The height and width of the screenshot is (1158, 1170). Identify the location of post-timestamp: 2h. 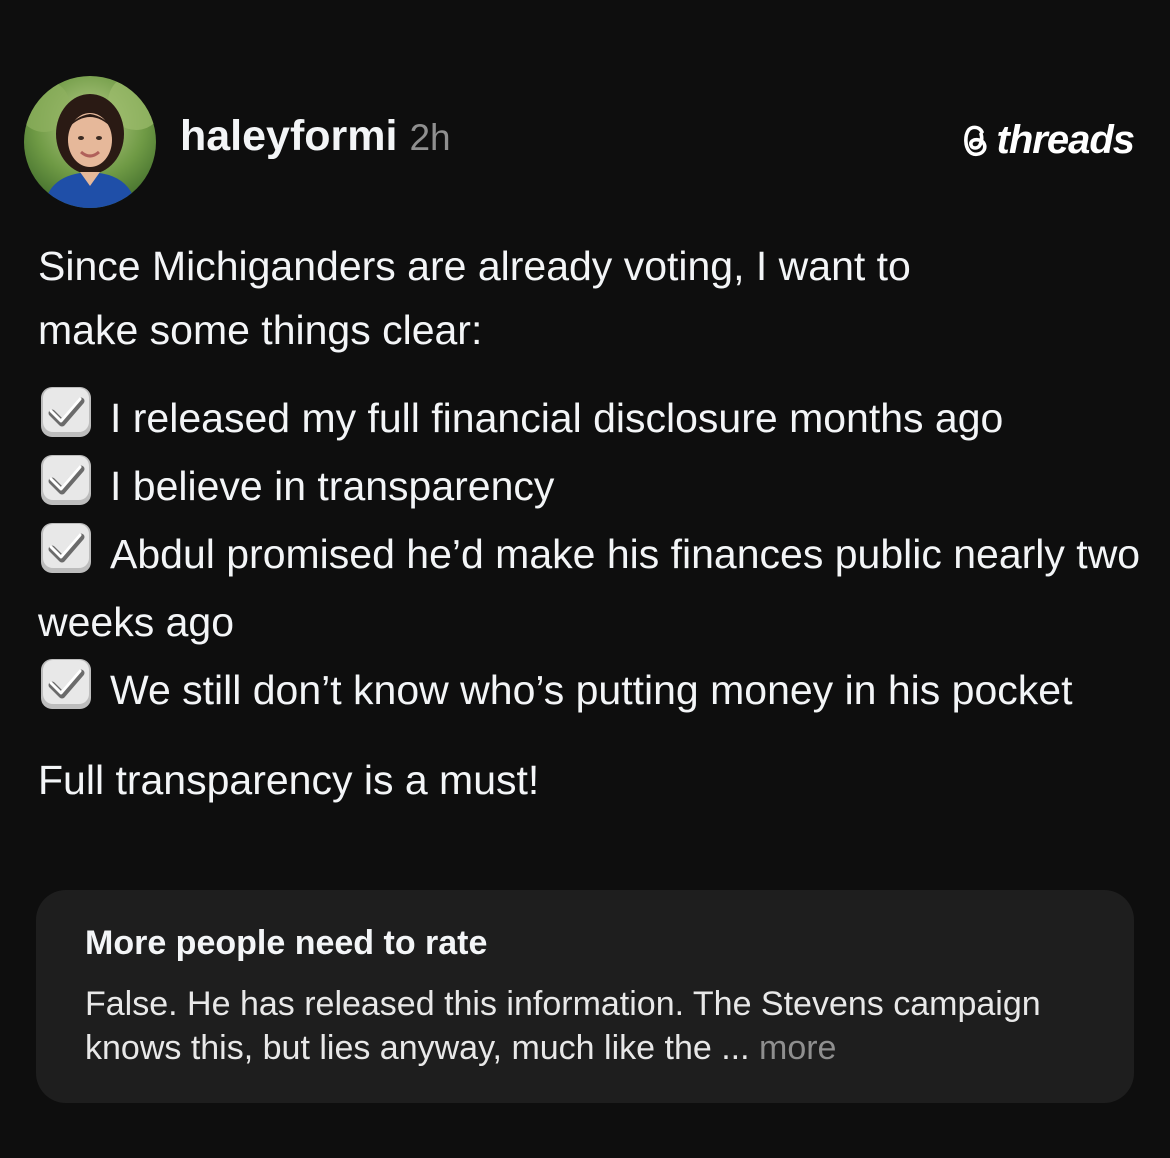
(430, 137).